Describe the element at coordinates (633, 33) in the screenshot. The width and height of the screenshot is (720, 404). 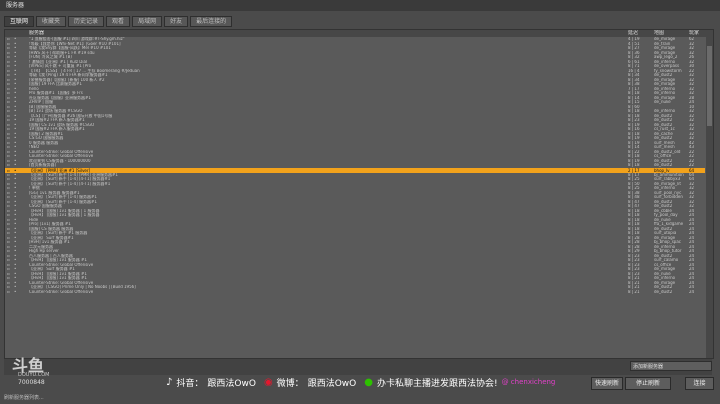
I see `column-header-ping: 延迟` at that location.